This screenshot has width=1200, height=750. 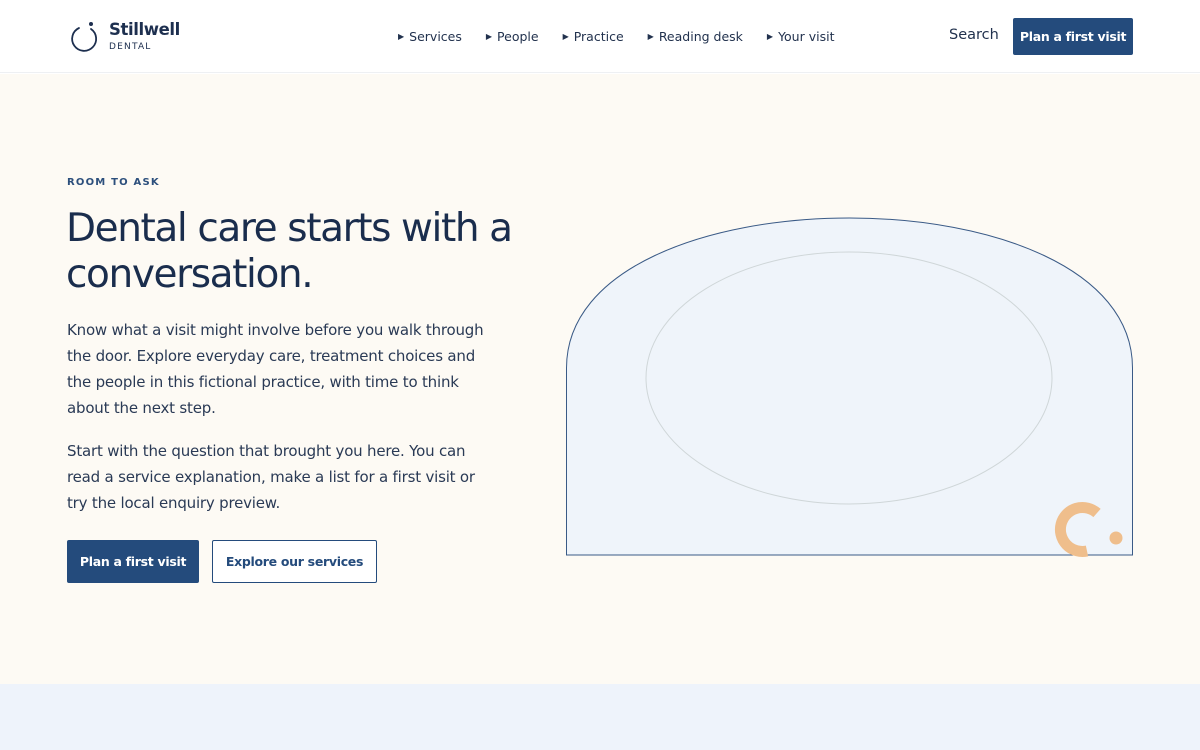 What do you see at coordinates (435, 36) in the screenshot?
I see `nav-item-label: Services` at bounding box center [435, 36].